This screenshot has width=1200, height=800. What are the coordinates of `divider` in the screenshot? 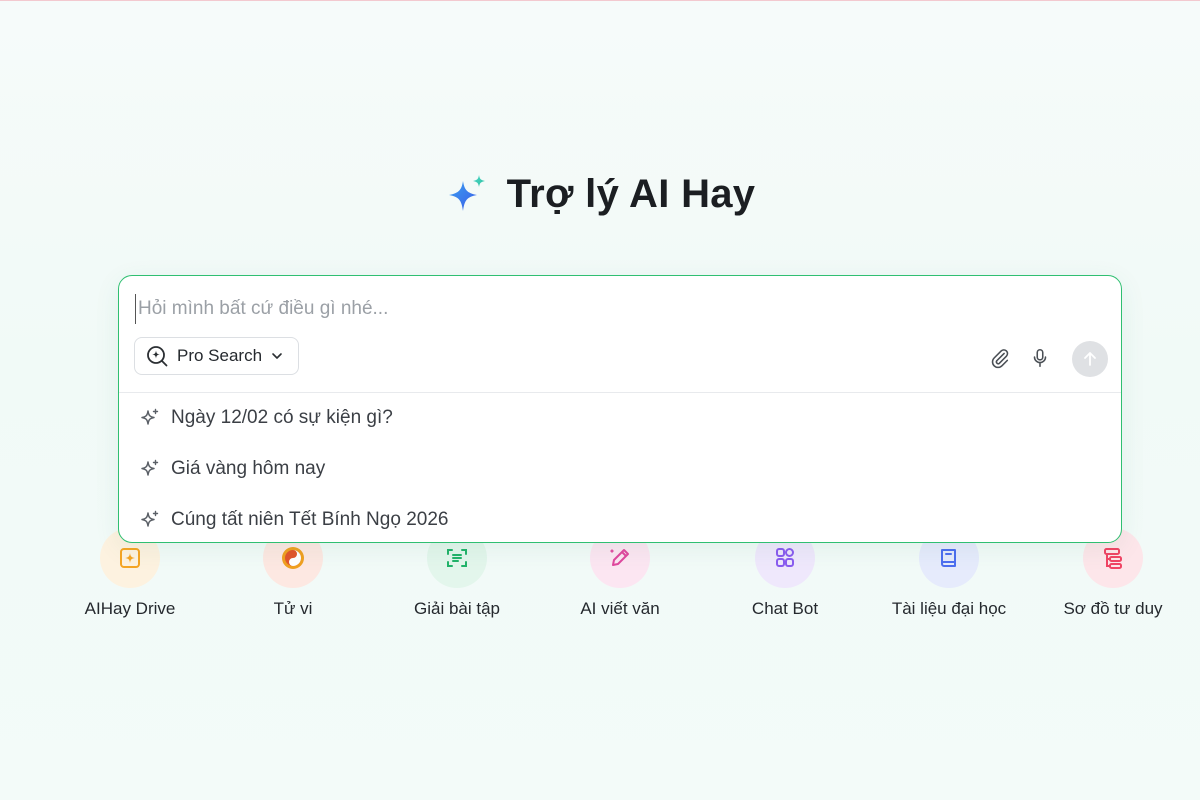 It's located at (620, 392).